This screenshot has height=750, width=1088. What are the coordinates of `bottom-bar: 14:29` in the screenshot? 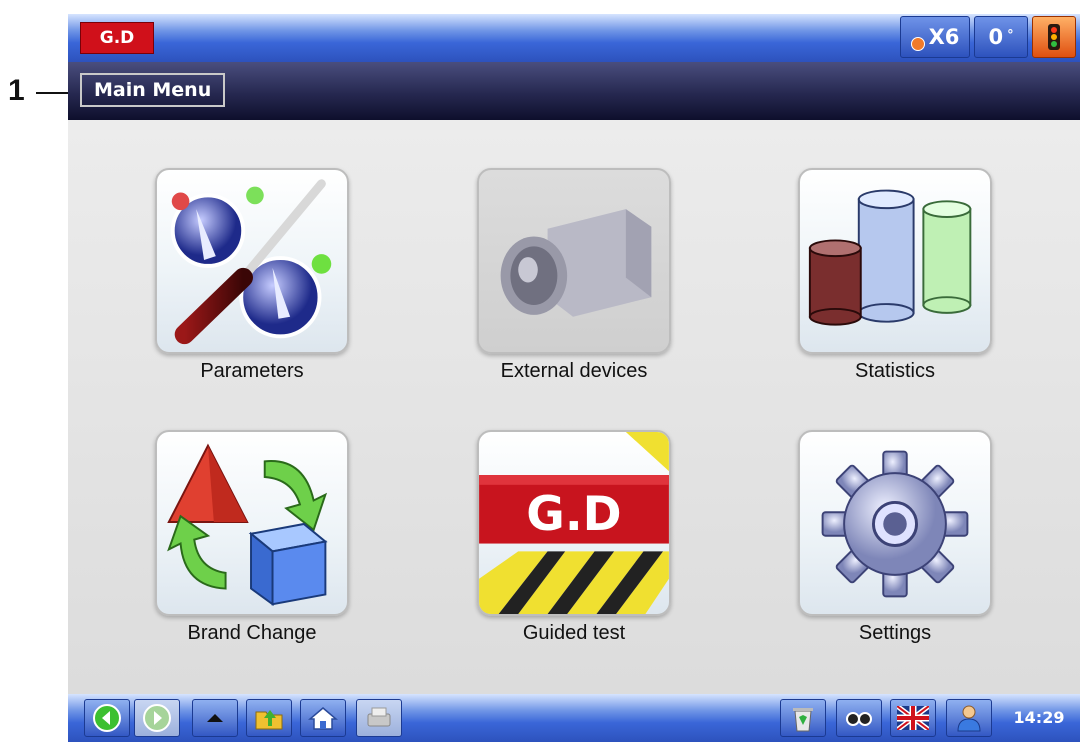 It's located at (574, 718).